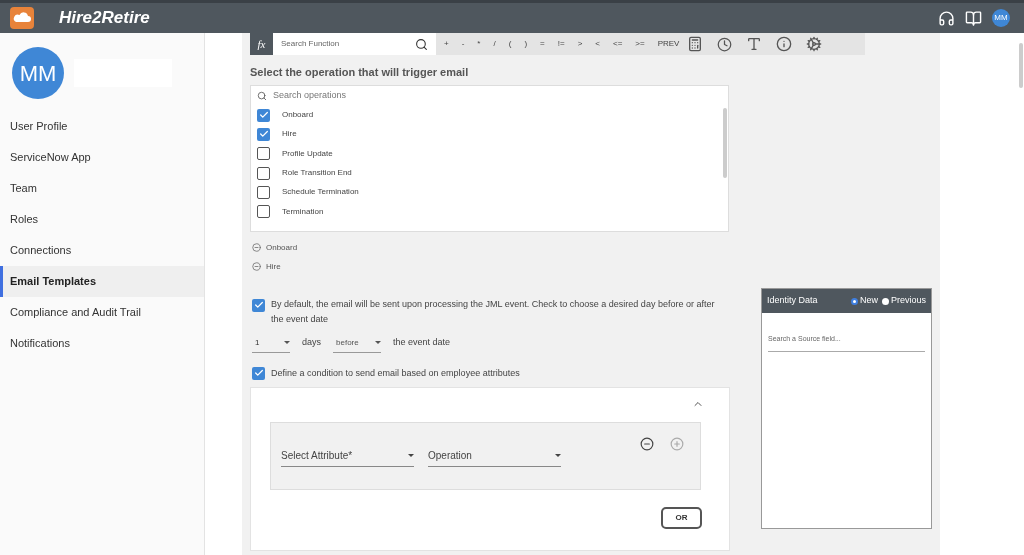  Describe the element at coordinates (1021, 65) in the screenshot. I see `page-scrollbar` at that location.